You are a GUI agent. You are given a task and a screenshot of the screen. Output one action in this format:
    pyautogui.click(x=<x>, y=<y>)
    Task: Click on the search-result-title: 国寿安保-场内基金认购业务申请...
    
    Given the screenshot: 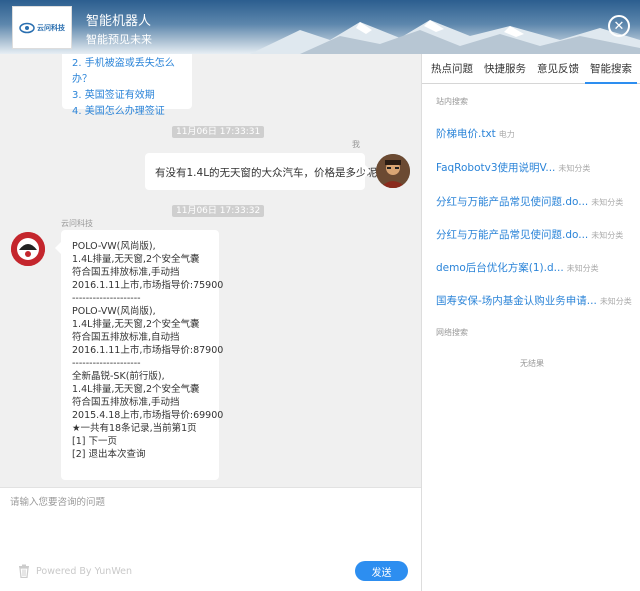 What is the action you would take?
    pyautogui.click(x=516, y=301)
    